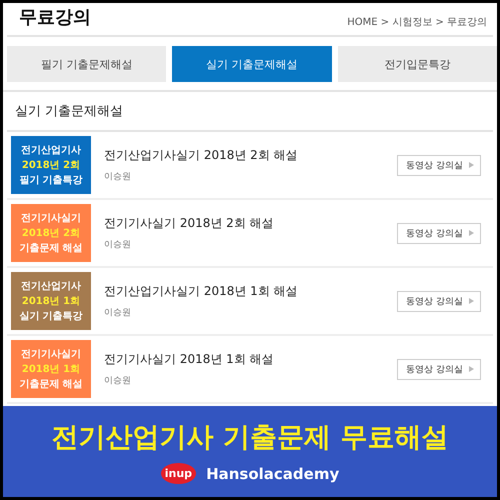 The image size is (500, 500). I want to click on thumbnail-text: 실기 기출특강, so click(51, 316).